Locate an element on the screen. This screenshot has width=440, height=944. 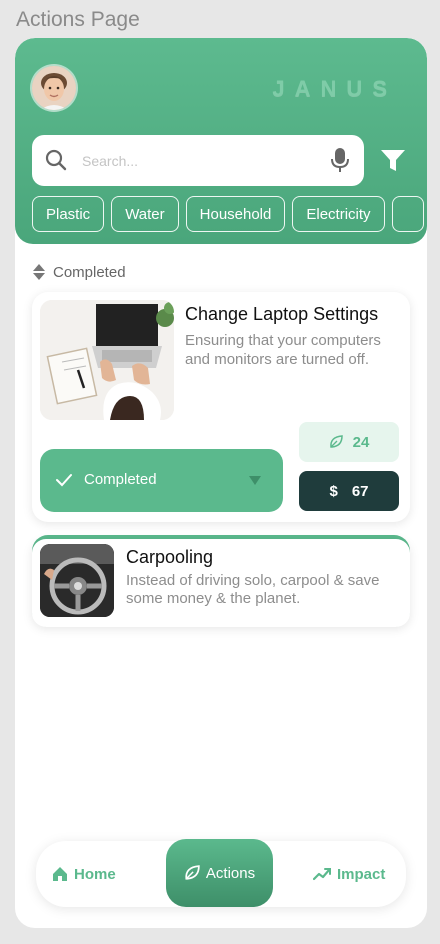
chip-plastic: Plastic is located at coordinates (68, 214).